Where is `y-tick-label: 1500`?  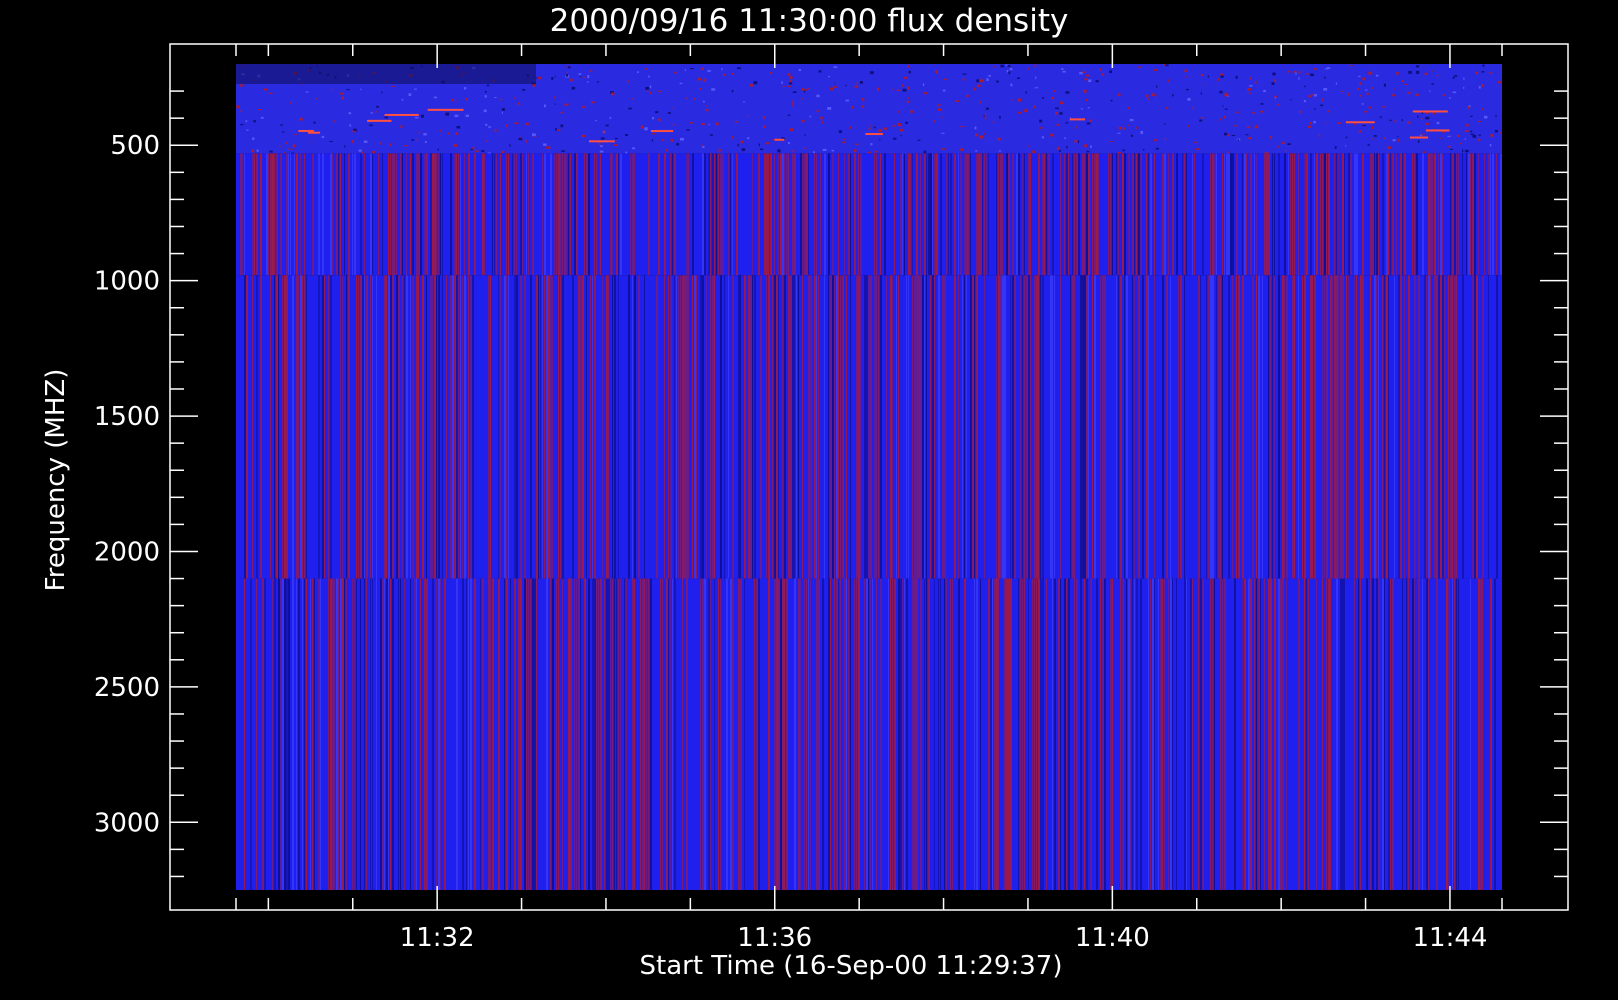 y-tick-label: 1500 is located at coordinates (127, 417).